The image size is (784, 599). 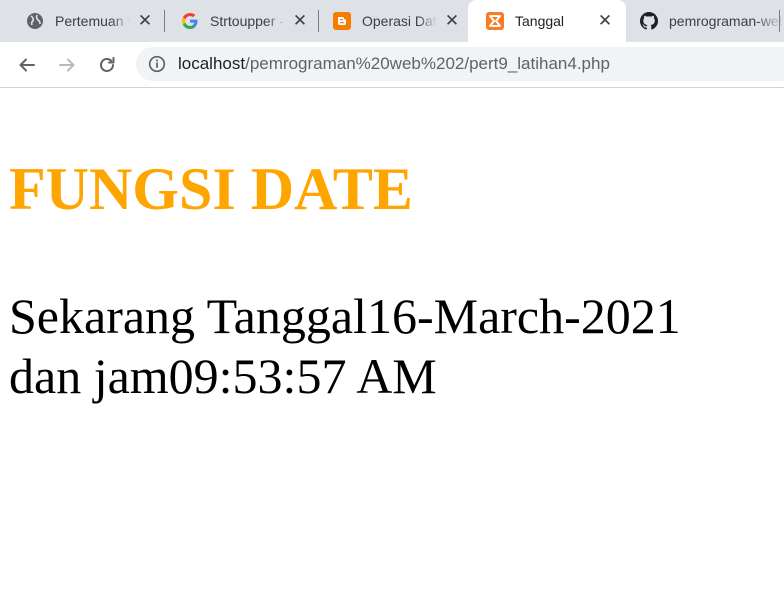 What do you see at coordinates (495, 21) in the screenshot?
I see `xampp-icon` at bounding box center [495, 21].